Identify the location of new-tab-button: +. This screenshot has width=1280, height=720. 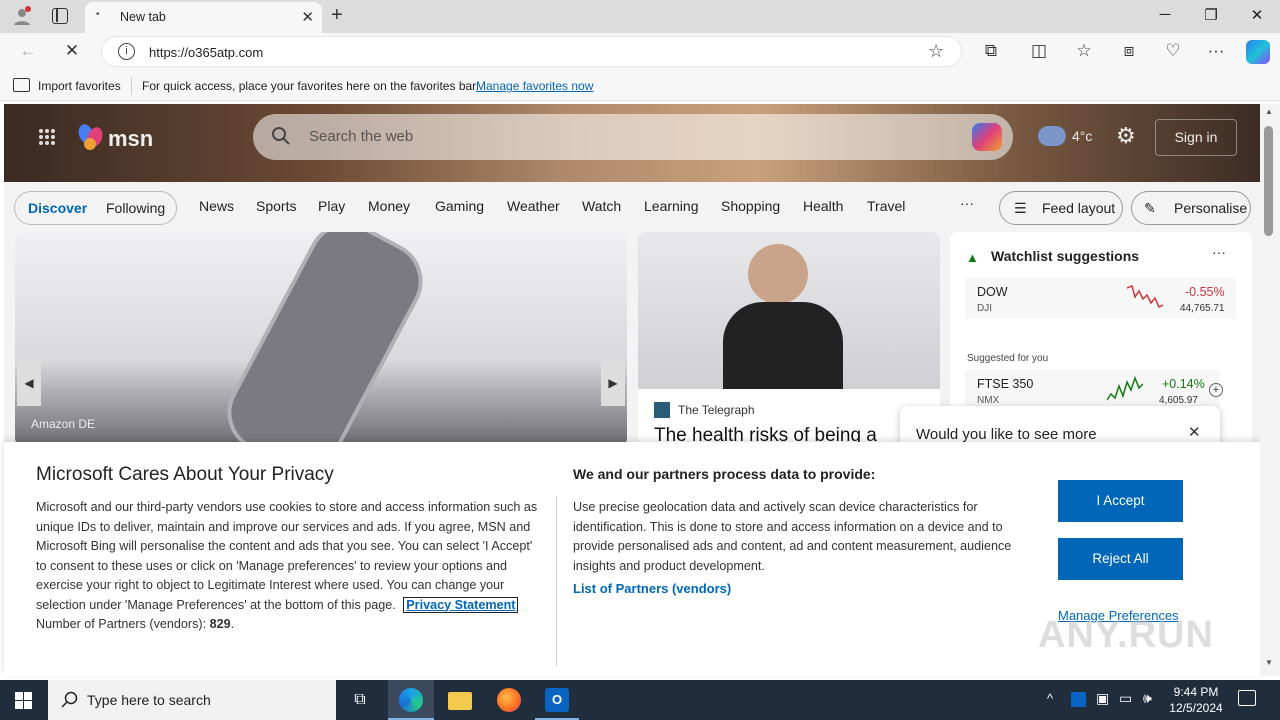
(337, 15).